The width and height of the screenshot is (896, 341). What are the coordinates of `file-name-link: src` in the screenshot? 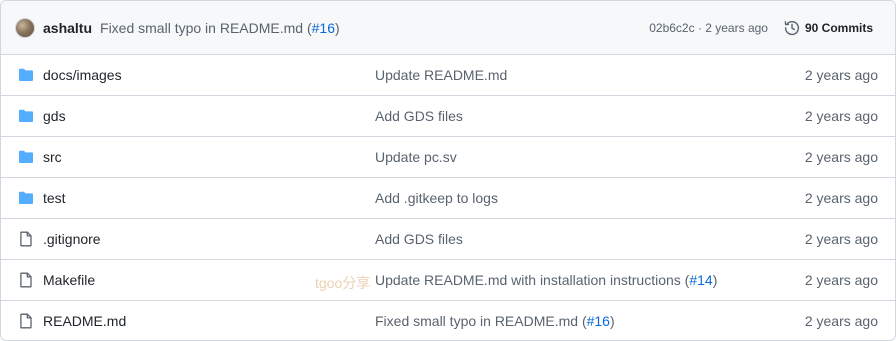 It's located at (52, 157).